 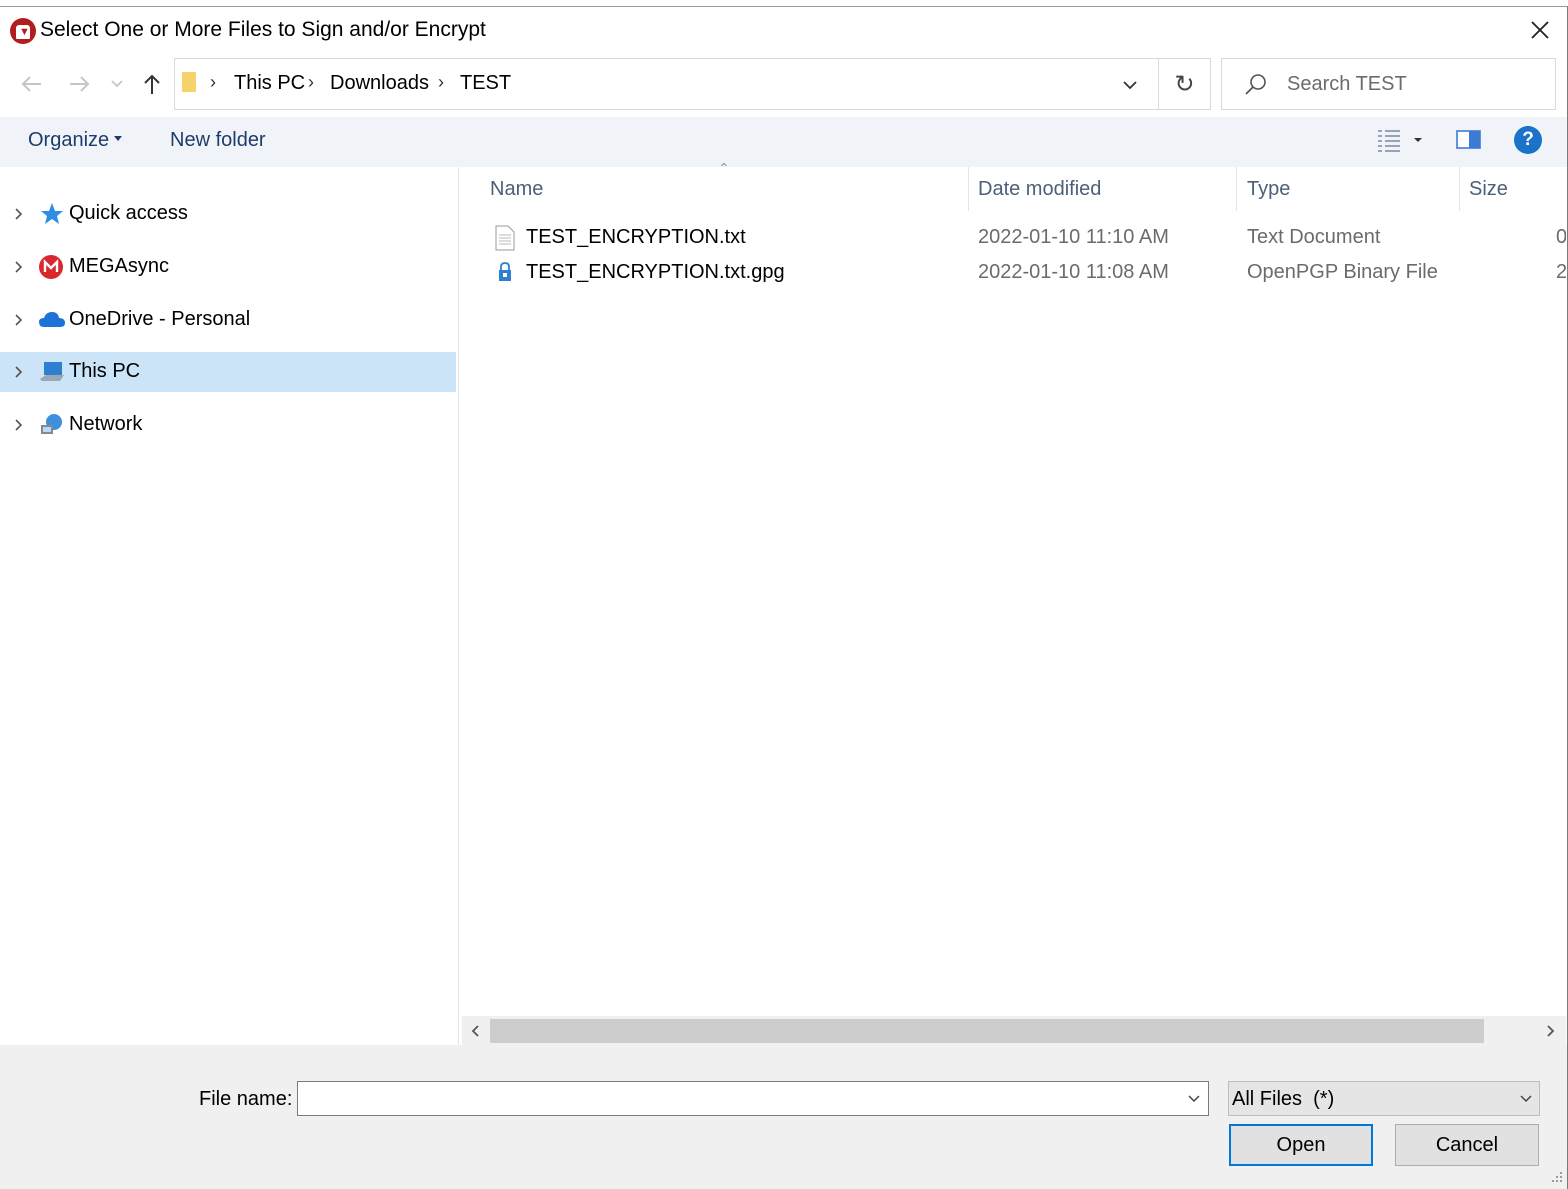 I want to click on encrypted-file-icon, so click(x=505, y=273).